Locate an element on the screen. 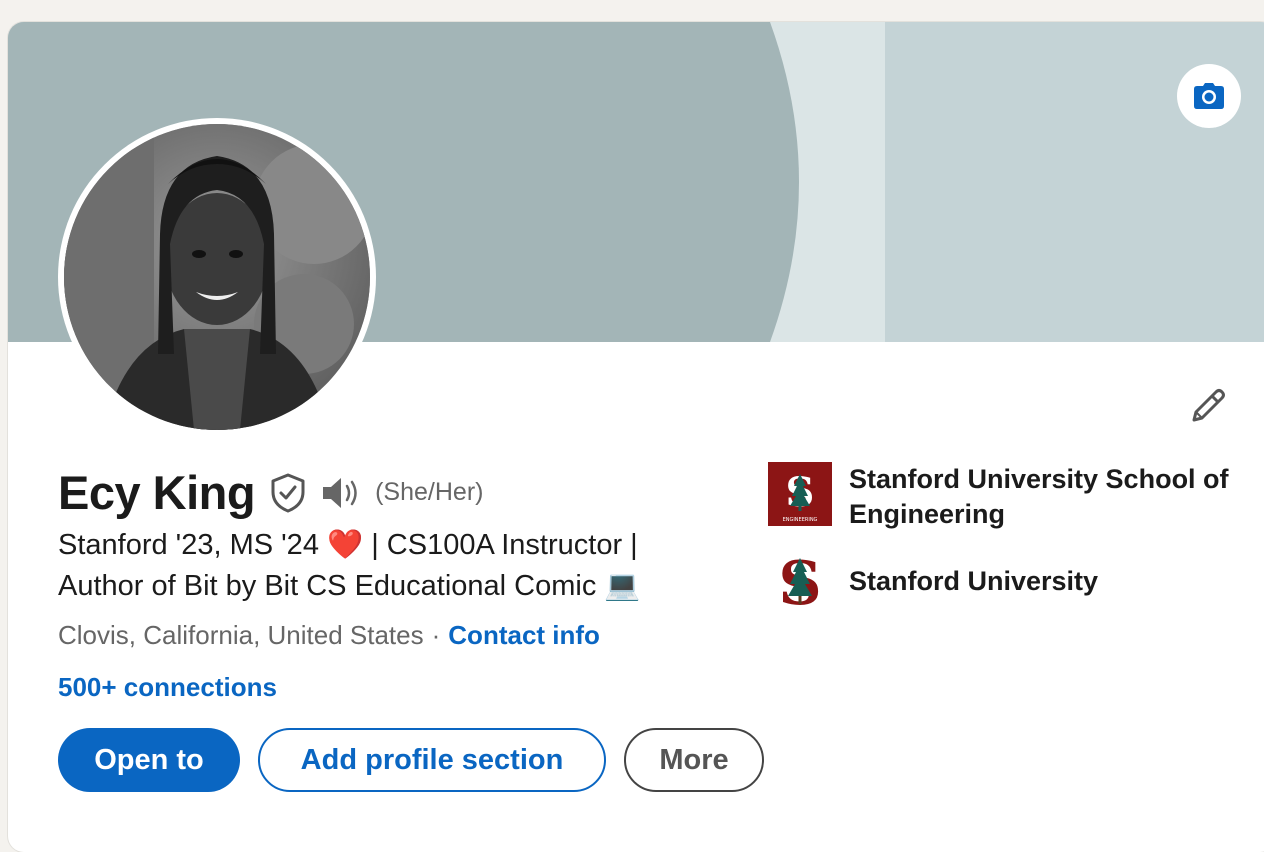 Image resolution: width=1264 pixels, height=852 pixels. connections-link: 500+ connections is located at coordinates (167, 687).